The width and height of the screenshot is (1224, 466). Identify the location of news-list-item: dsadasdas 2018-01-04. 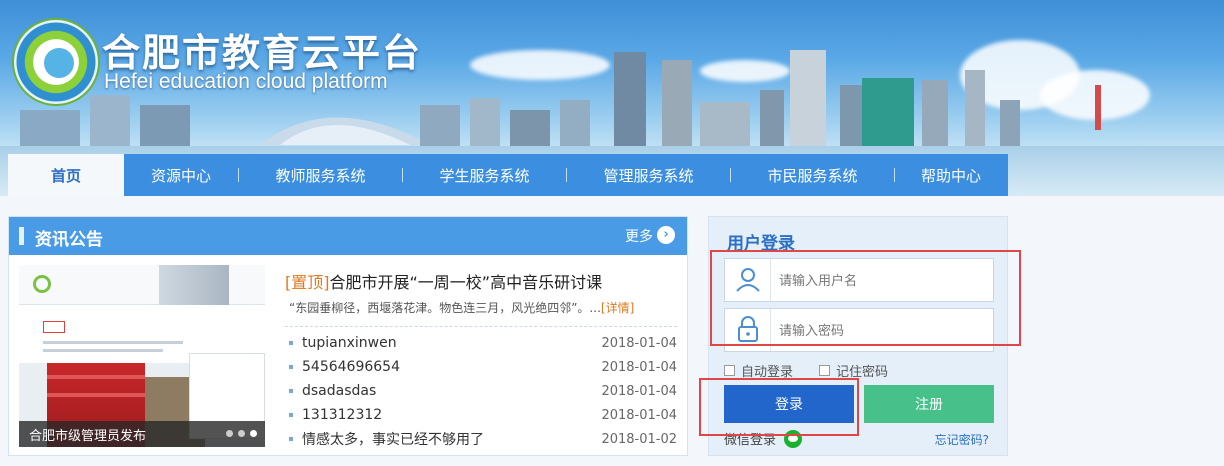
(481, 391).